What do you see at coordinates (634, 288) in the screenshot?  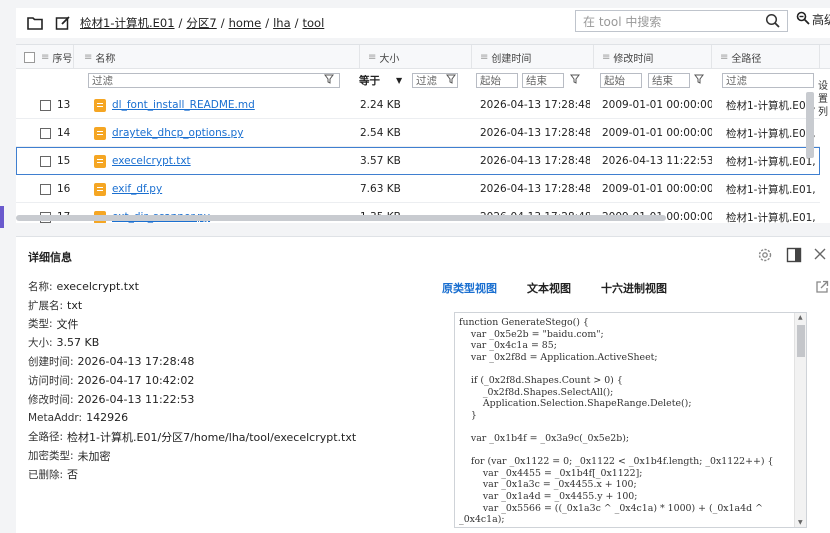 I see `tab-hex-view: 十六进制视图` at bounding box center [634, 288].